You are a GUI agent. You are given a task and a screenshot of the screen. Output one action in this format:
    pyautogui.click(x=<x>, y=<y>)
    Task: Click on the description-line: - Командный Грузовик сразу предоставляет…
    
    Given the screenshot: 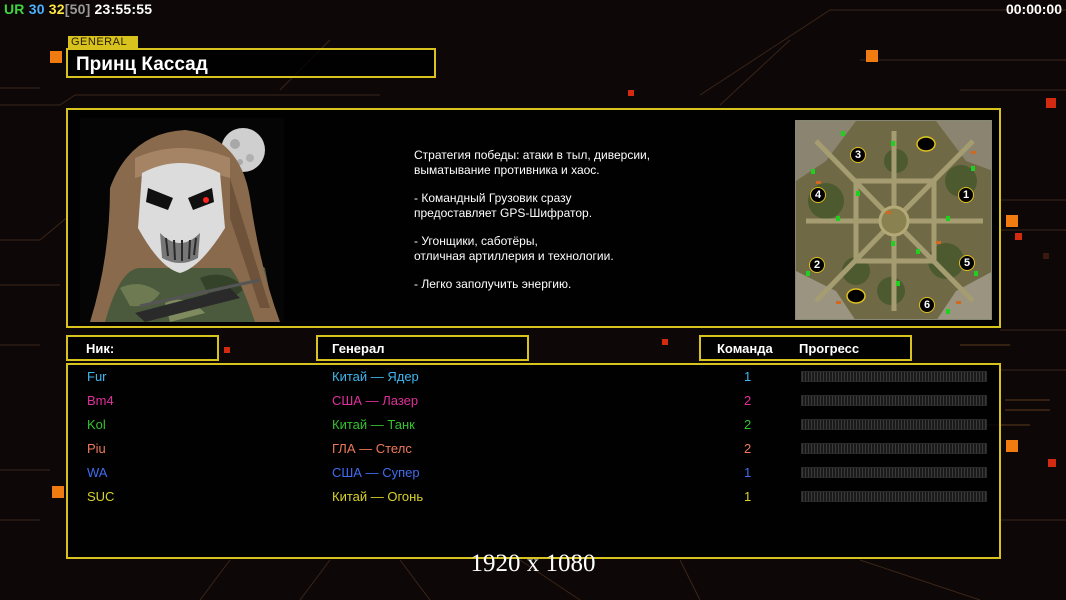 What is the action you would take?
    pyautogui.click(x=503, y=205)
    